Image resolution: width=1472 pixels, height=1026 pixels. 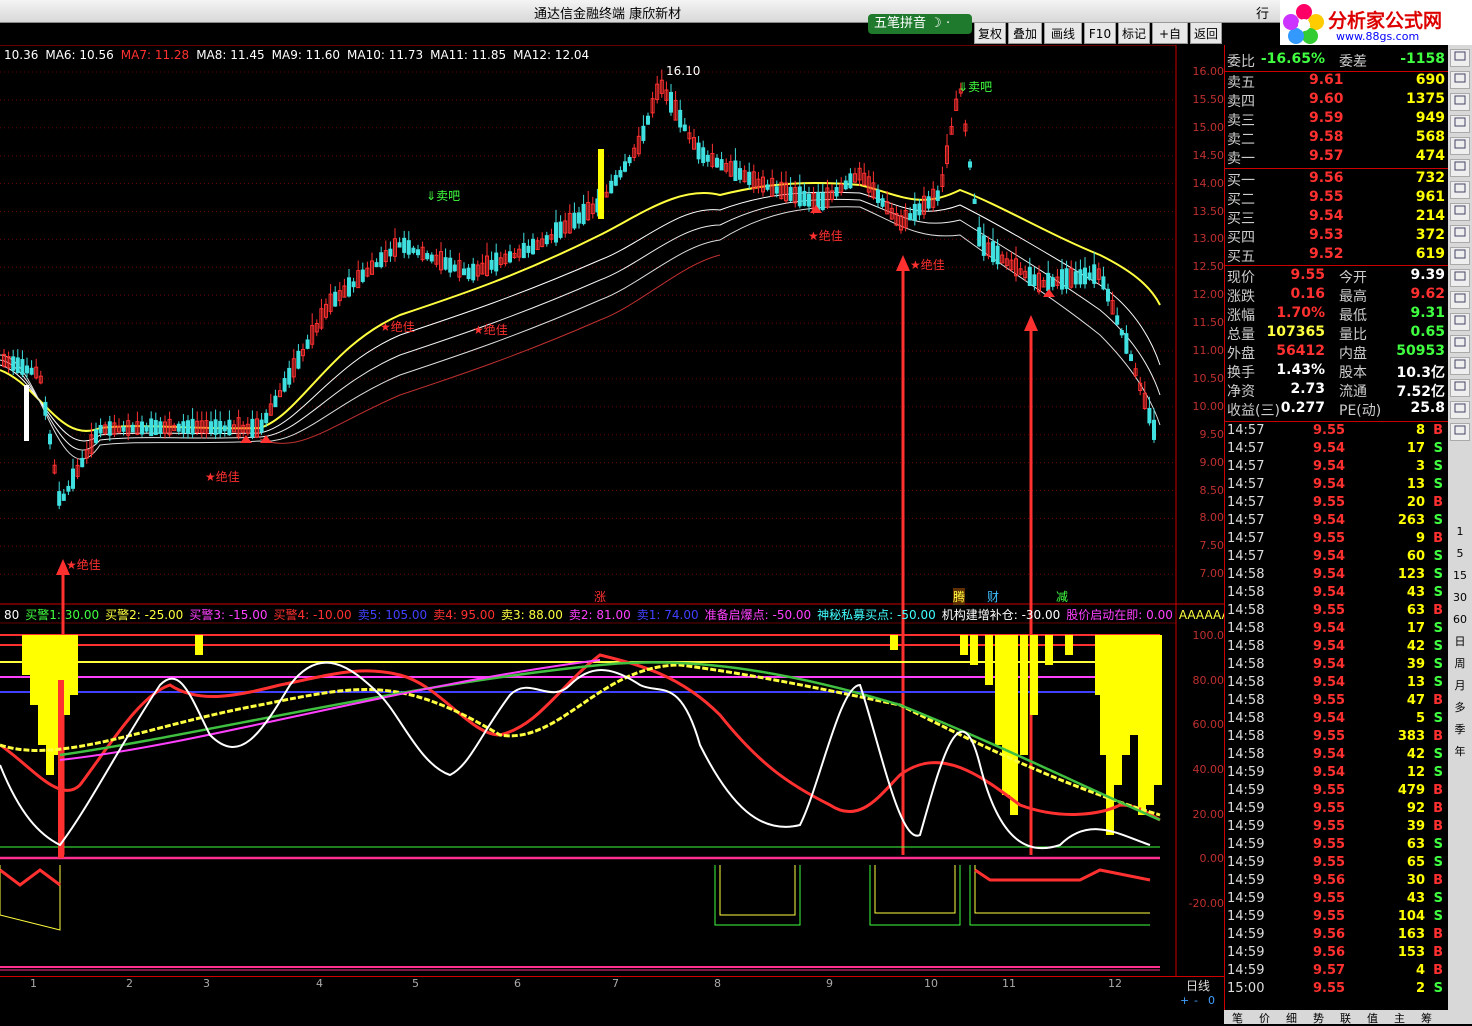 I want to click on sell-level-label: 卖三, so click(x=1241, y=121).